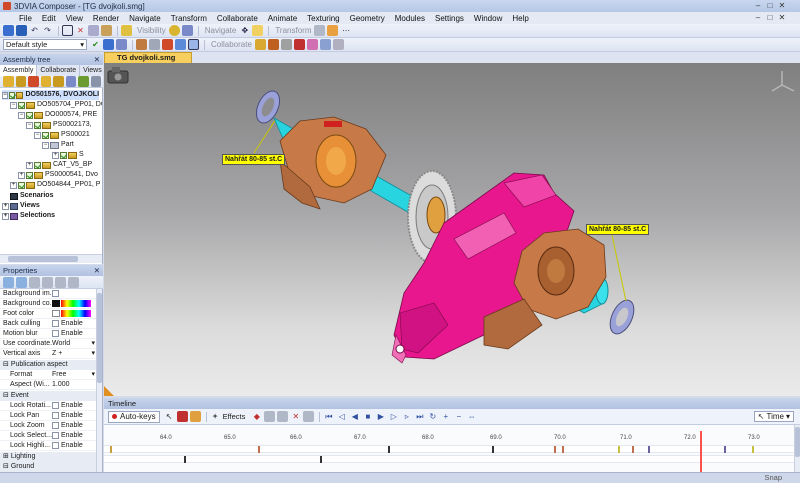 The height and width of the screenshot is (483, 800). I want to click on snap-indicator: Snap, so click(773, 478).